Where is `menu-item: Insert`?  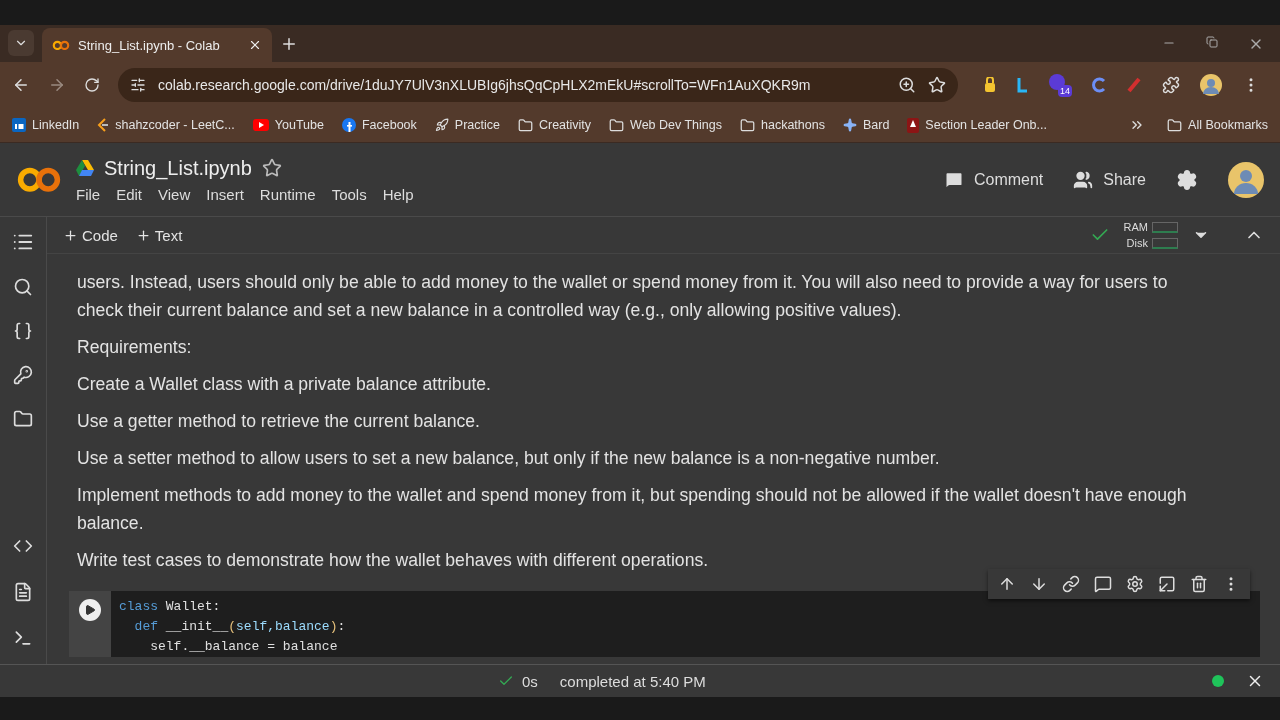 menu-item: Insert is located at coordinates (225, 194).